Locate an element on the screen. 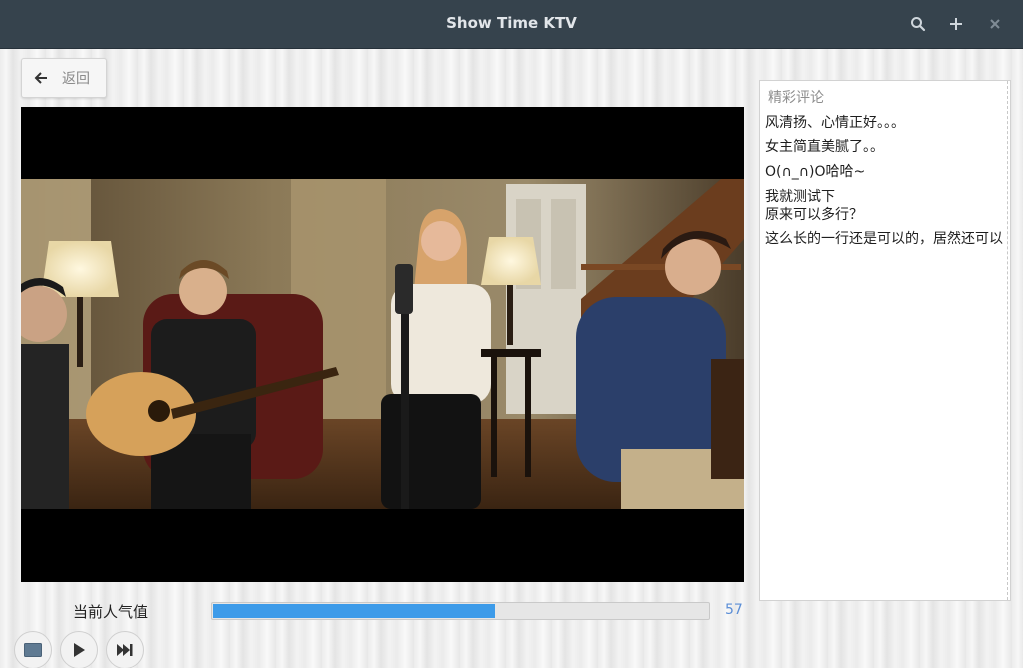 The height and width of the screenshot is (668, 1023). search-button is located at coordinates (918, 24).